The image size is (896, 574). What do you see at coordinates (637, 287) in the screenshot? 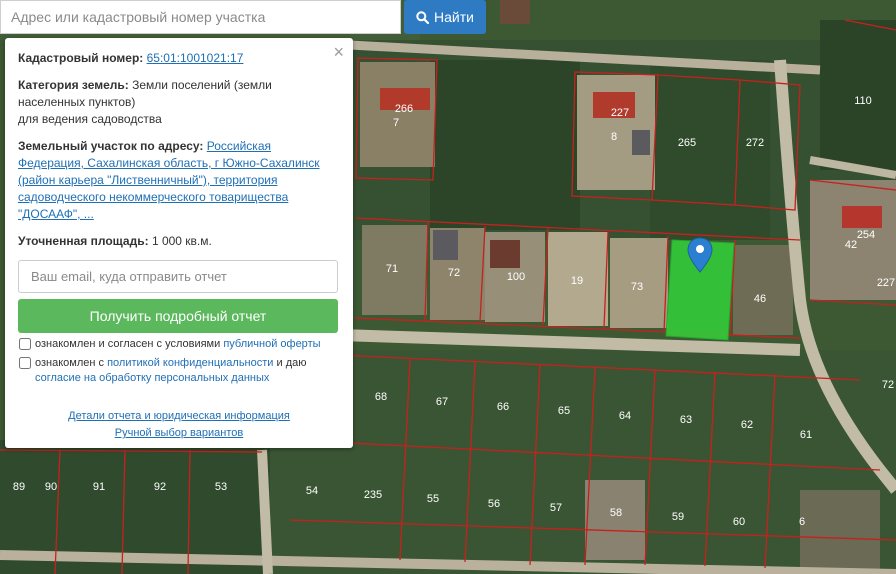
I see `plot-number: 73` at bounding box center [637, 287].